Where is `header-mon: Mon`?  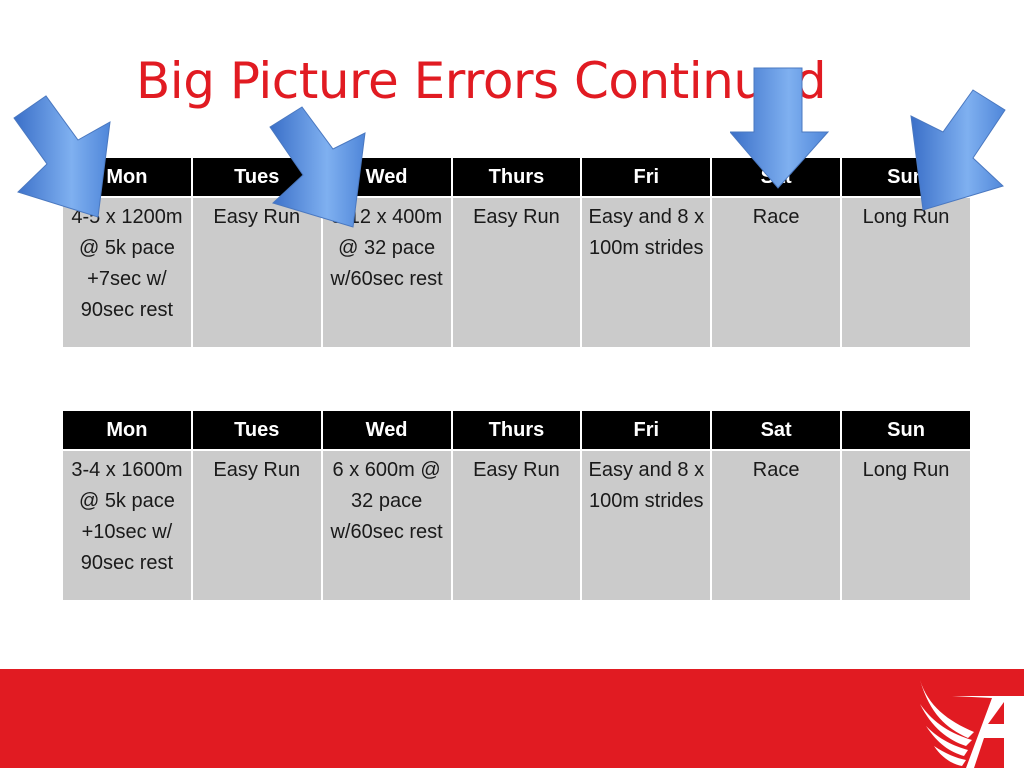 header-mon: Mon is located at coordinates (127, 430).